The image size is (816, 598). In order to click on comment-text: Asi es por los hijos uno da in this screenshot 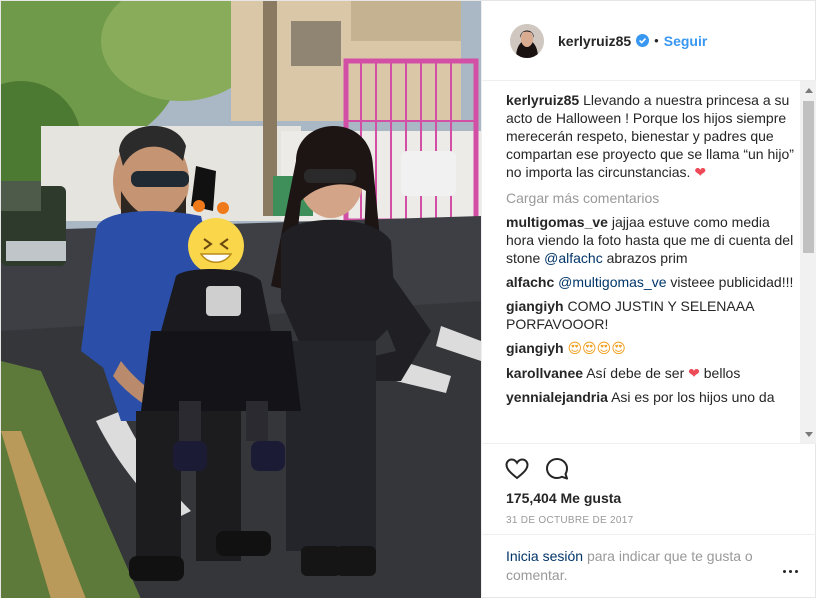, I will do `click(693, 397)`.